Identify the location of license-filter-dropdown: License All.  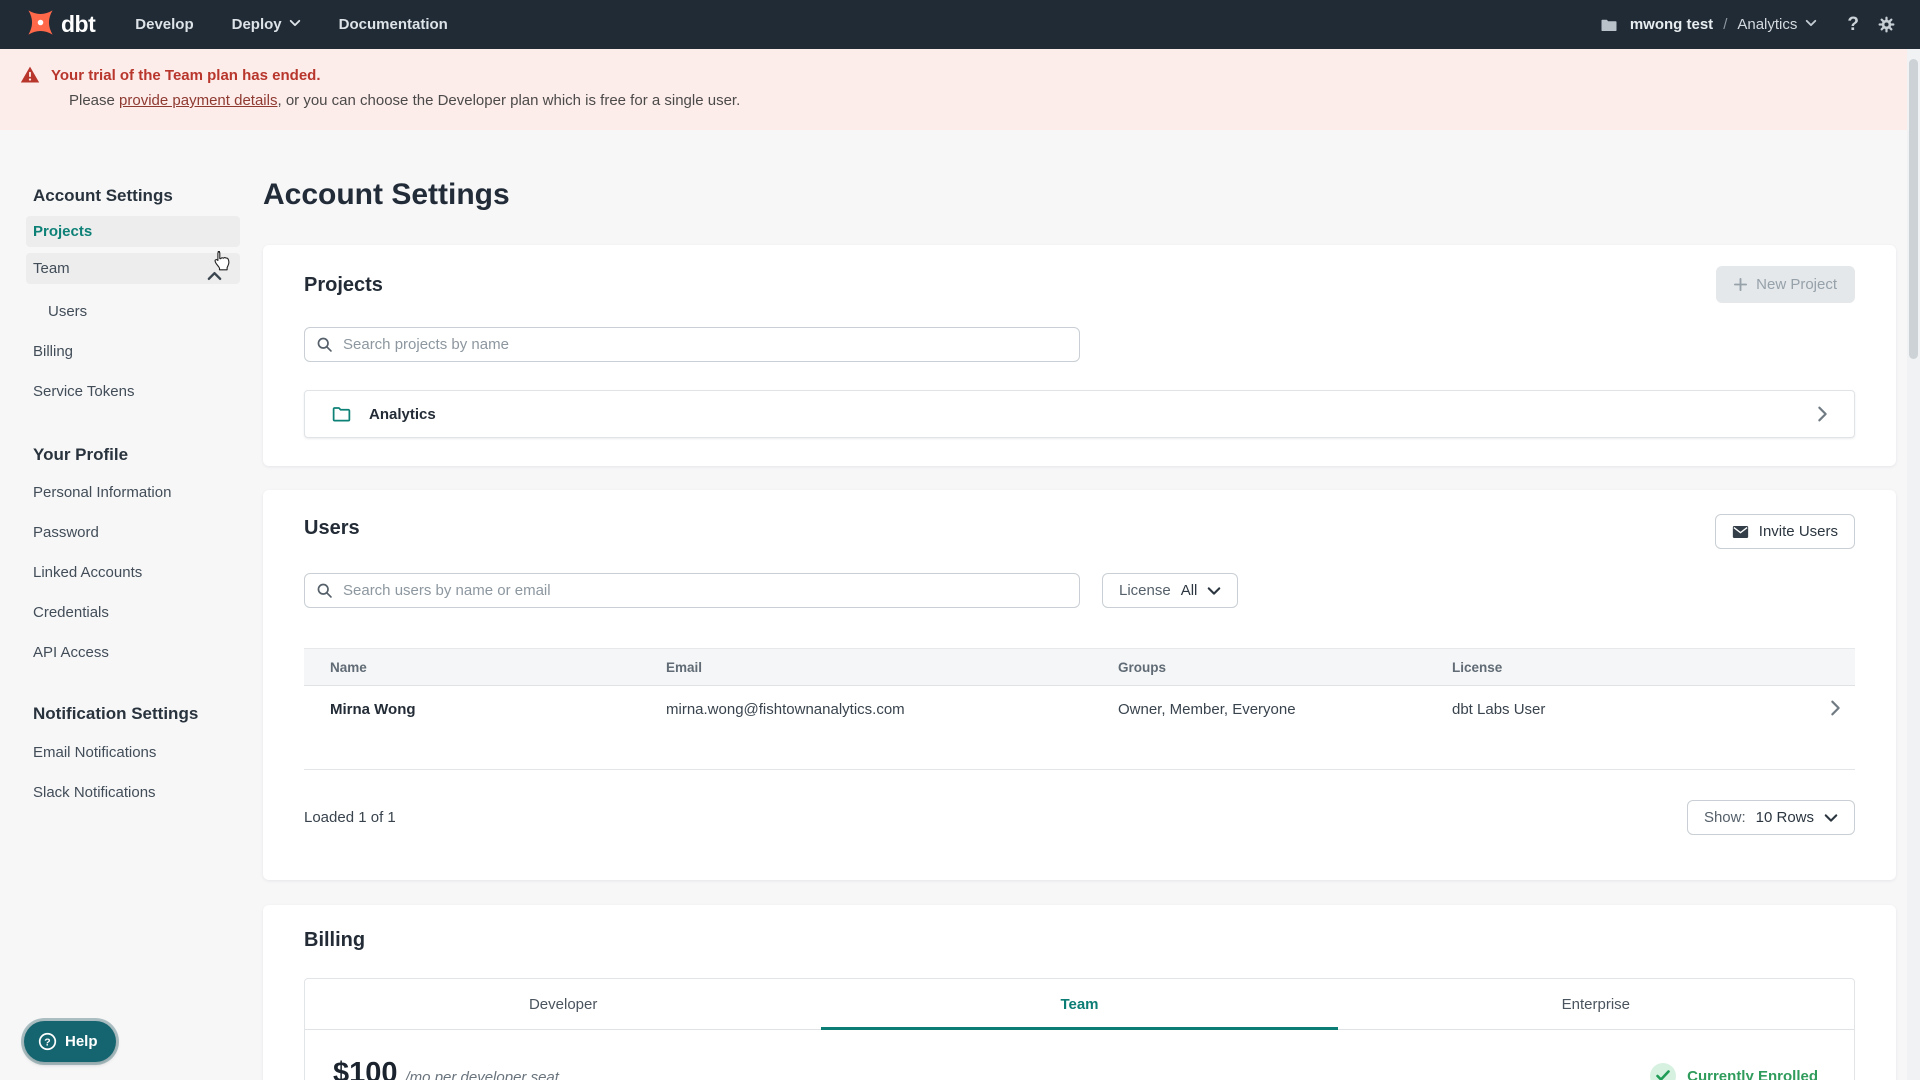
(1170, 590).